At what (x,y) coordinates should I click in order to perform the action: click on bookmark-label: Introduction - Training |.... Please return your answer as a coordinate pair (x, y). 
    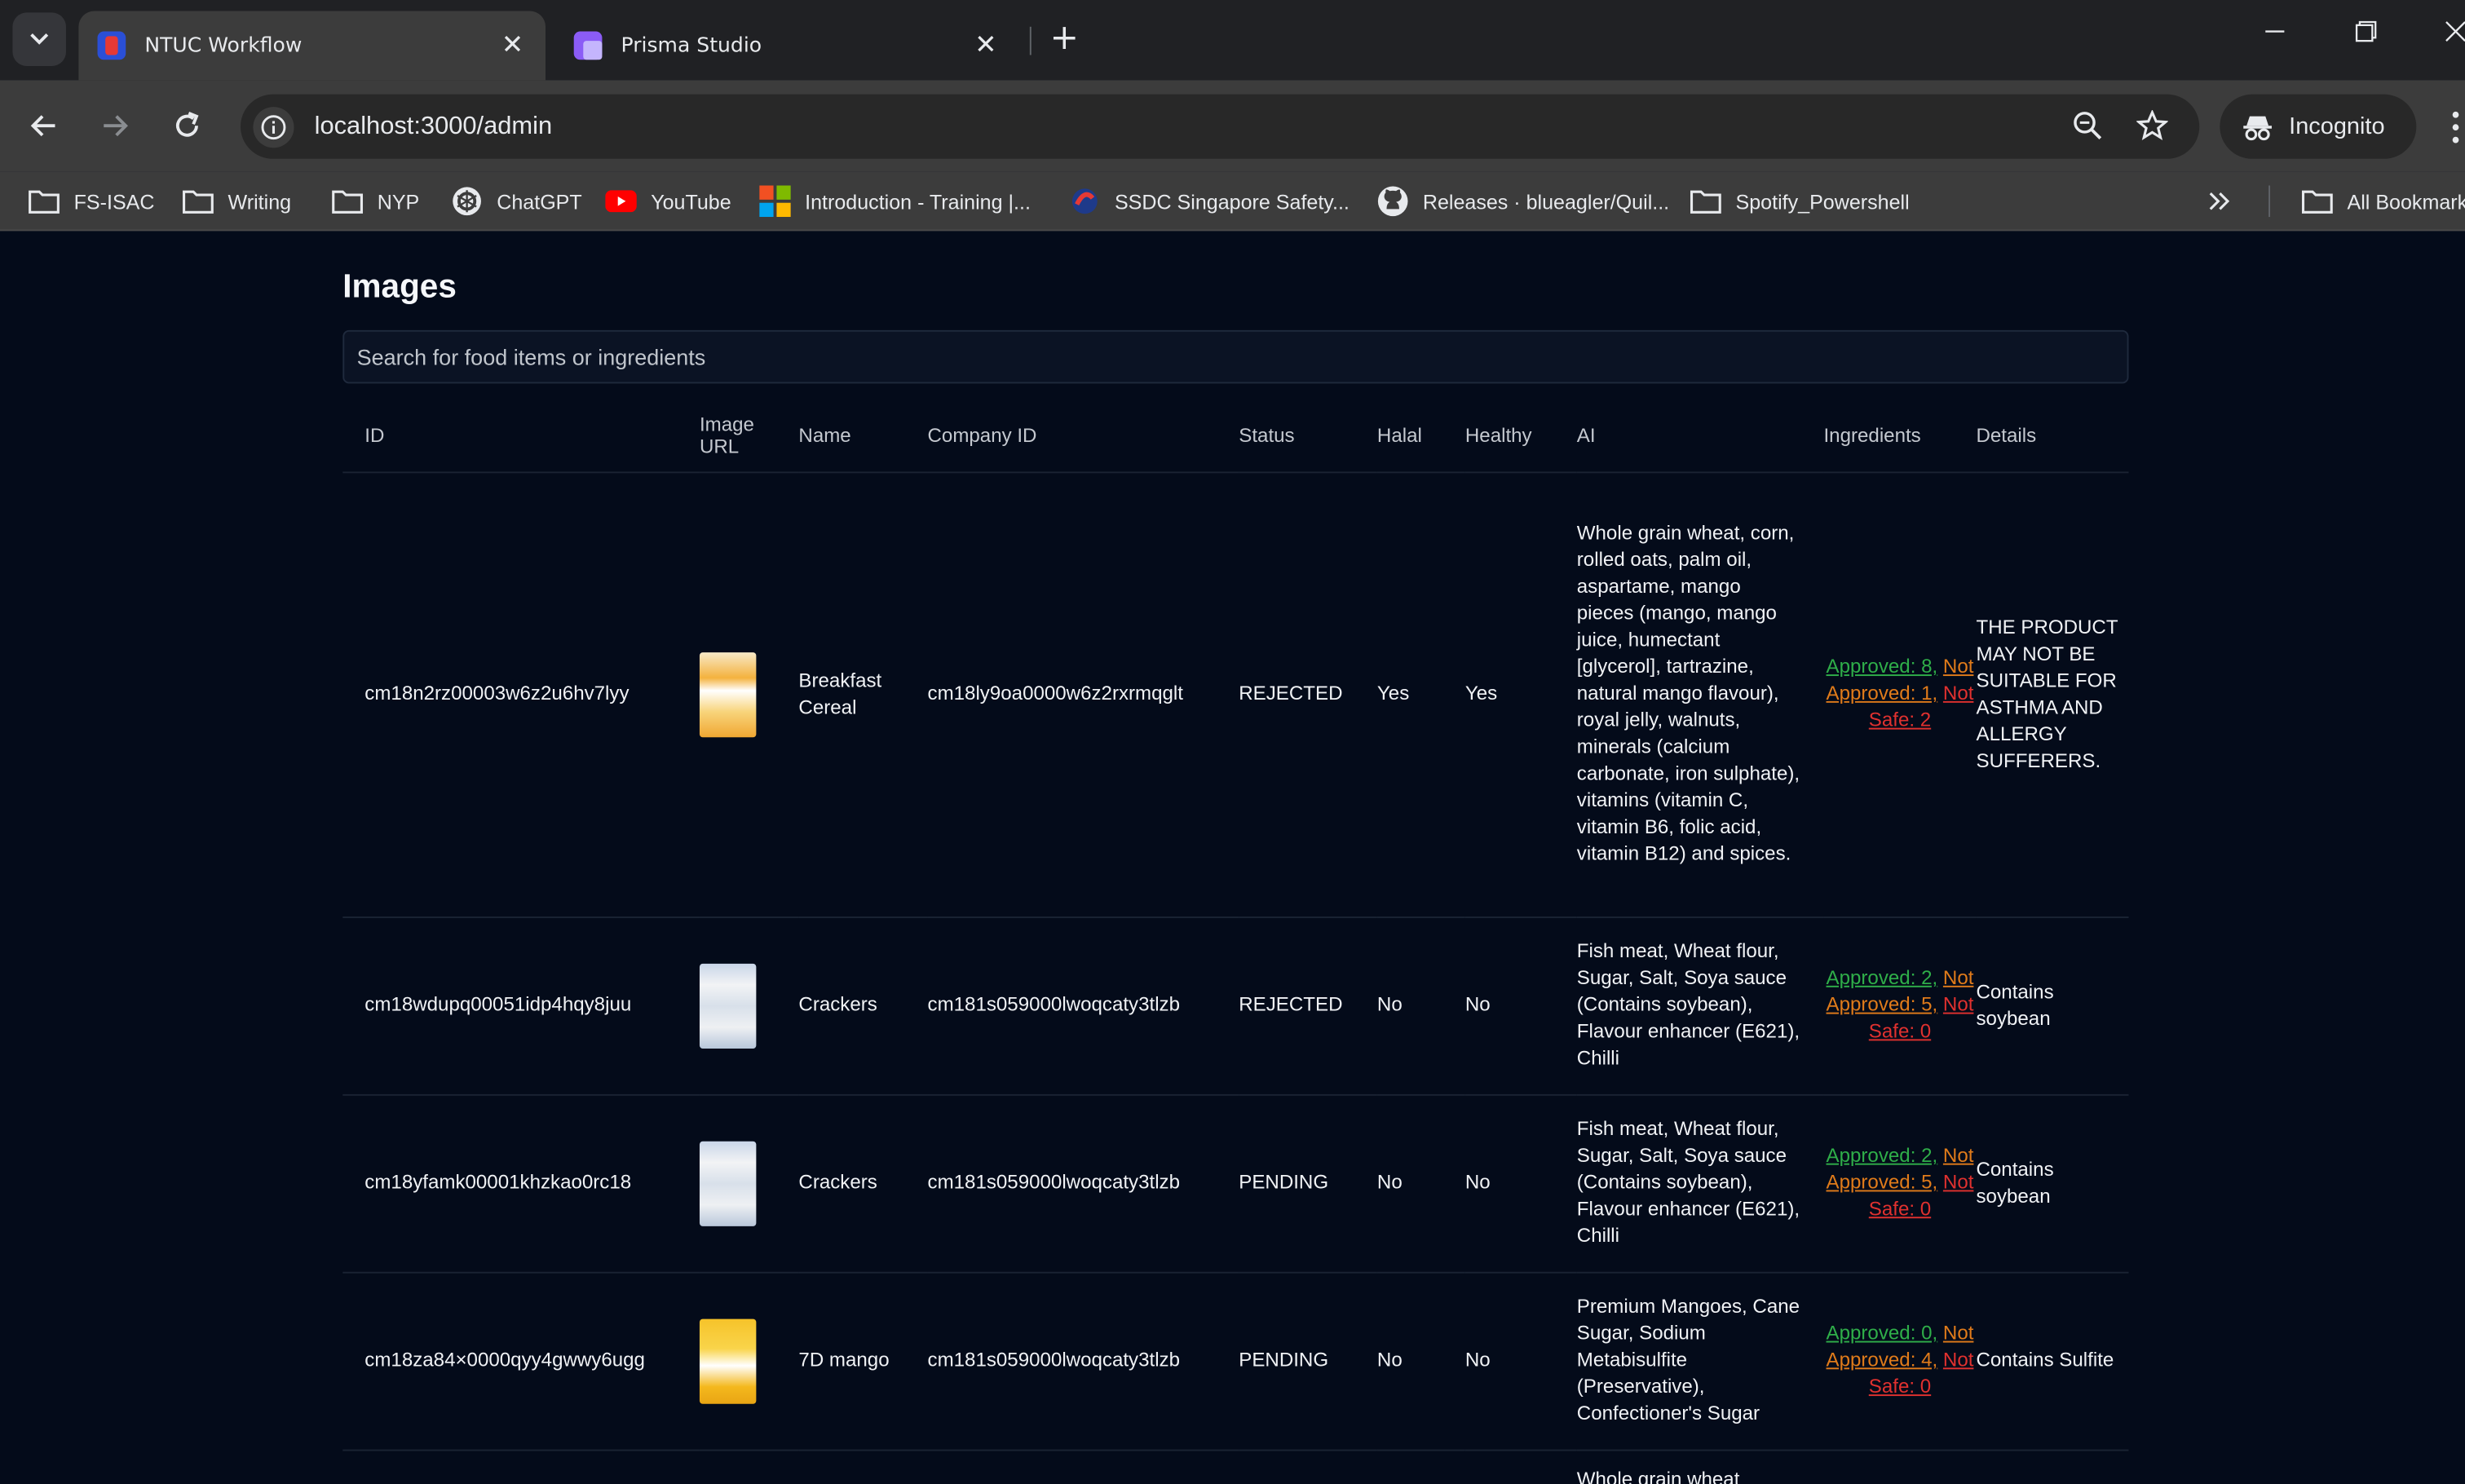
    Looking at the image, I should click on (918, 201).